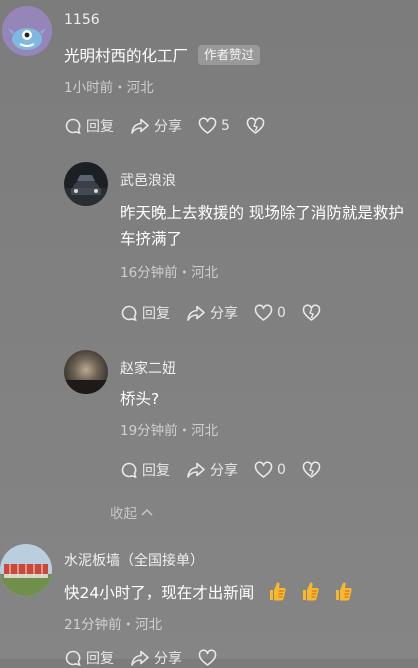 This screenshot has height=668, width=418. I want to click on comment-text: 光明村西的化工厂, so click(126, 56).